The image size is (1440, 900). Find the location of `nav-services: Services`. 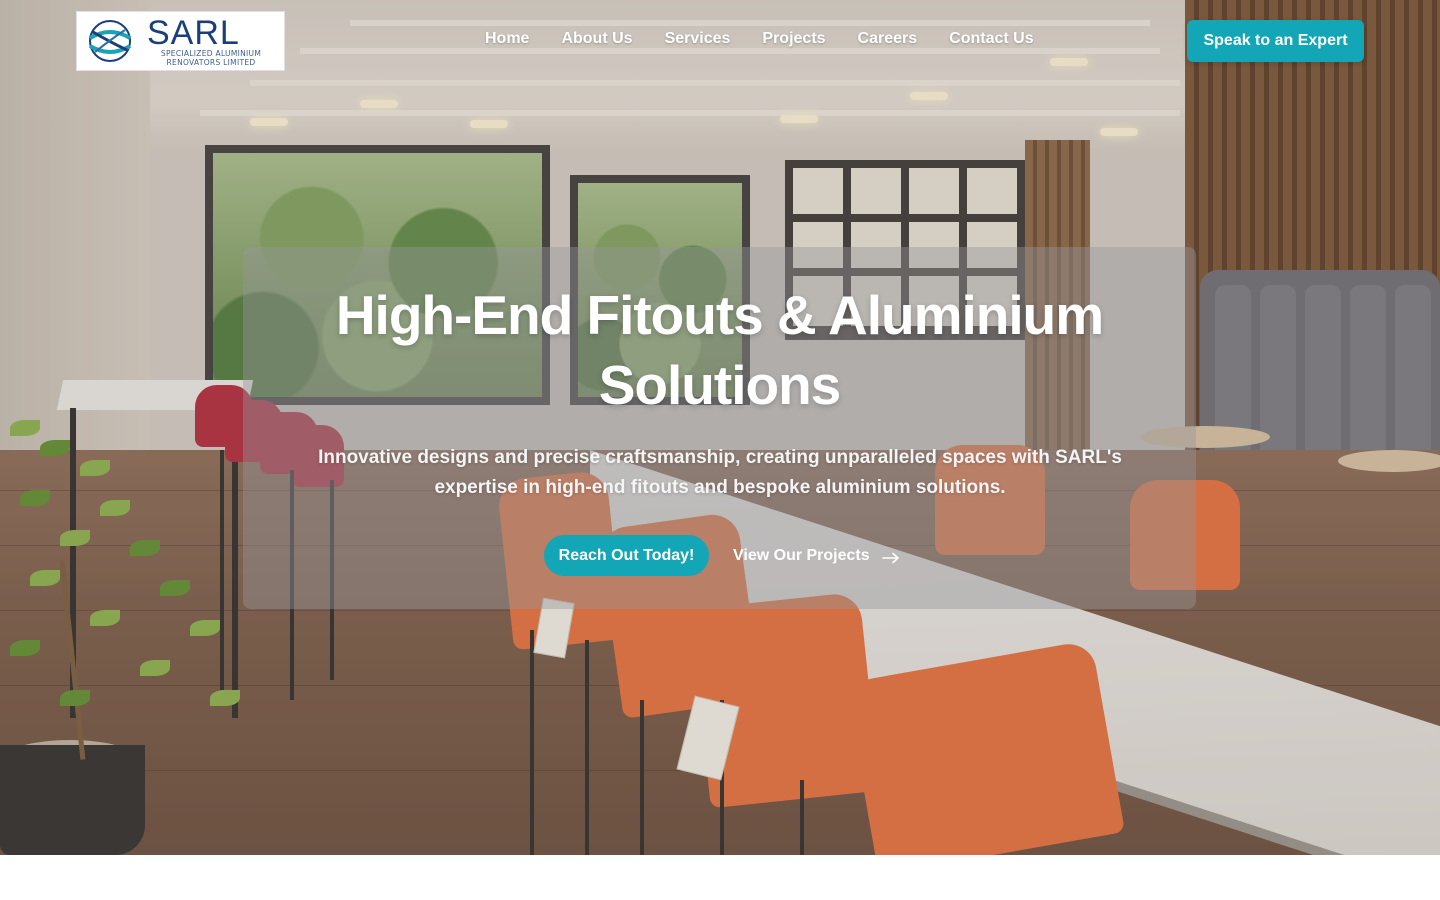

nav-services: Services is located at coordinates (698, 39).